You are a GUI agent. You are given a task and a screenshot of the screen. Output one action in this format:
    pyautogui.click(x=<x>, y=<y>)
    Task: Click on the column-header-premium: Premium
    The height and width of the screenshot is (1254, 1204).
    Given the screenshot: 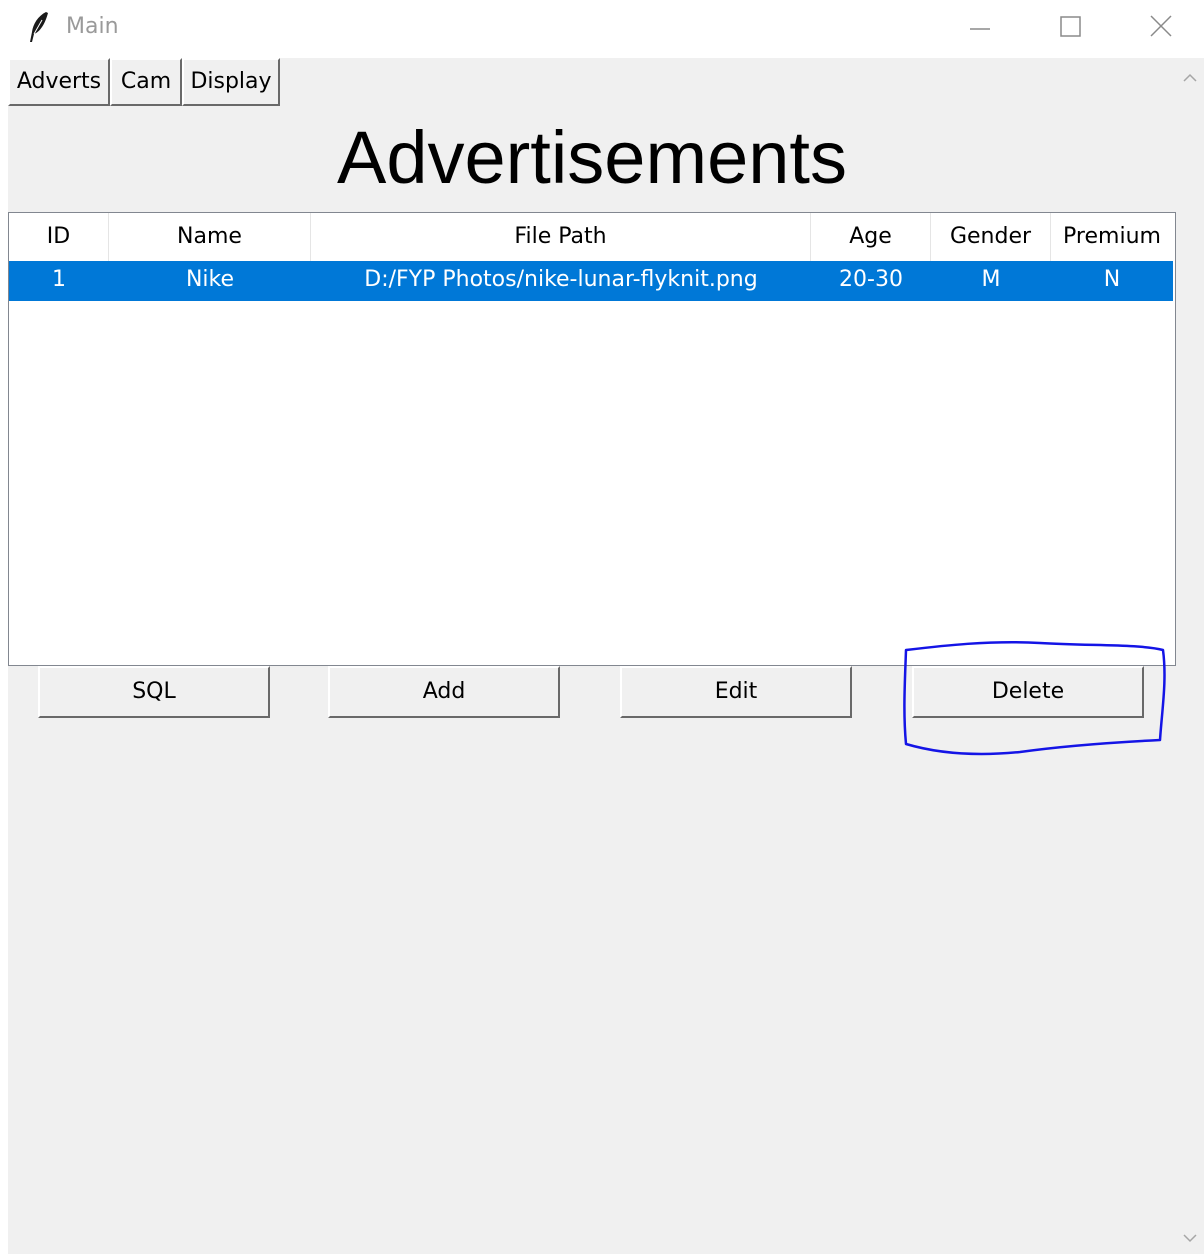 What is the action you would take?
    pyautogui.click(x=1112, y=237)
    